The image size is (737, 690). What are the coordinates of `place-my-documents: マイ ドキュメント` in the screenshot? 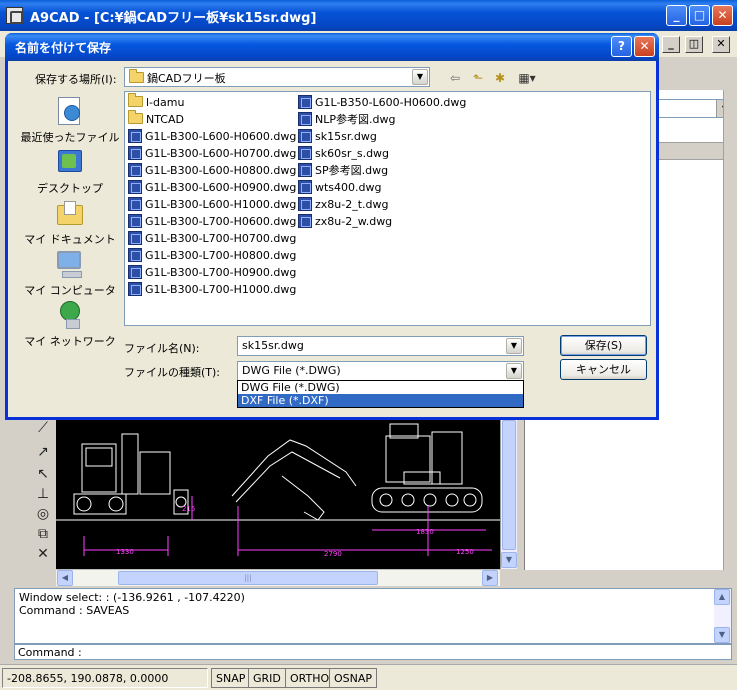 It's located at (70, 223).